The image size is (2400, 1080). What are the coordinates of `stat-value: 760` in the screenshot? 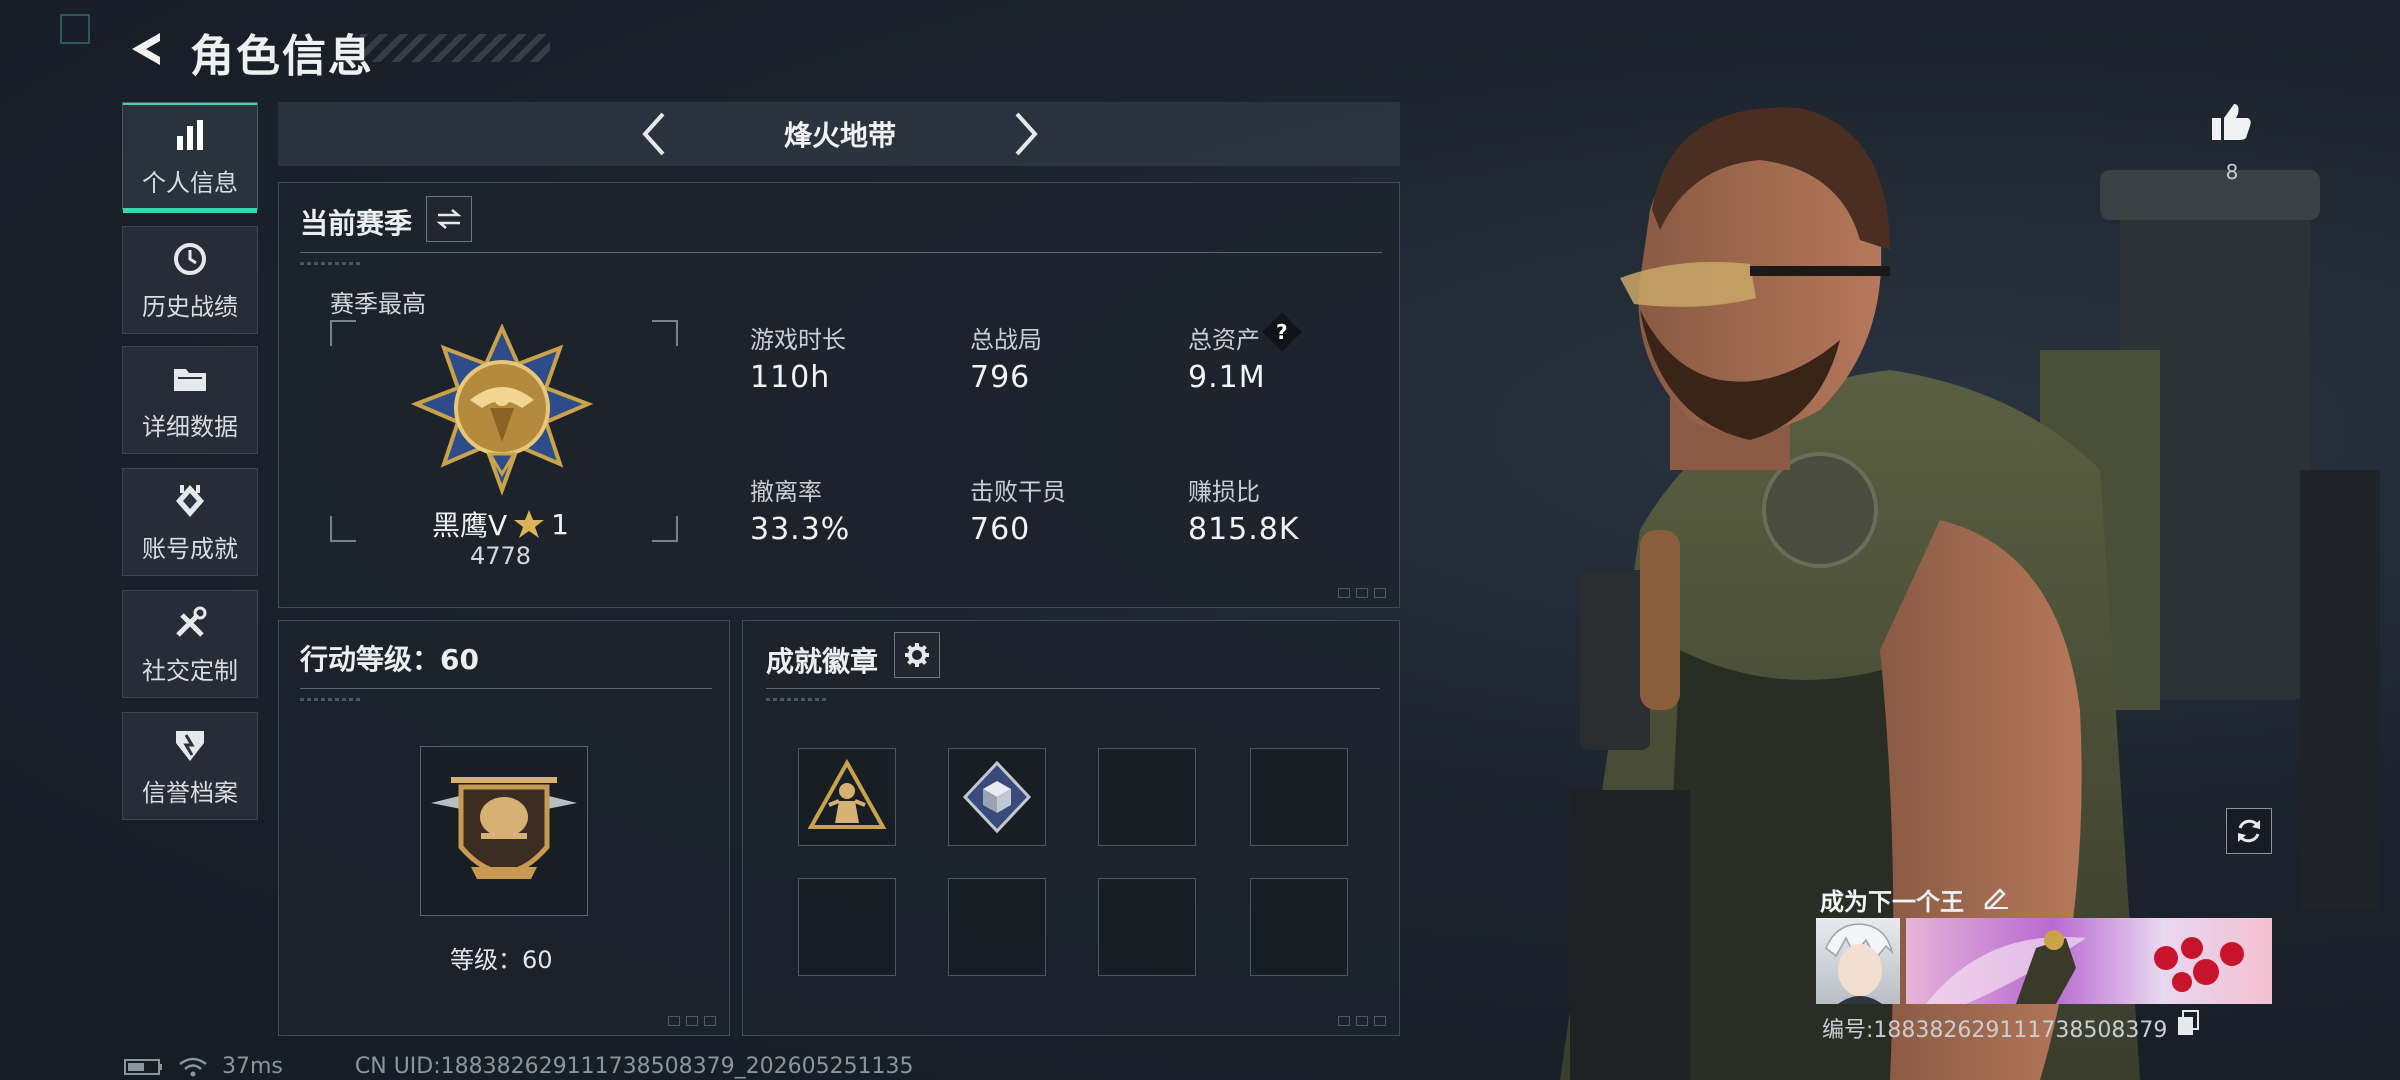 It's located at (1000, 529).